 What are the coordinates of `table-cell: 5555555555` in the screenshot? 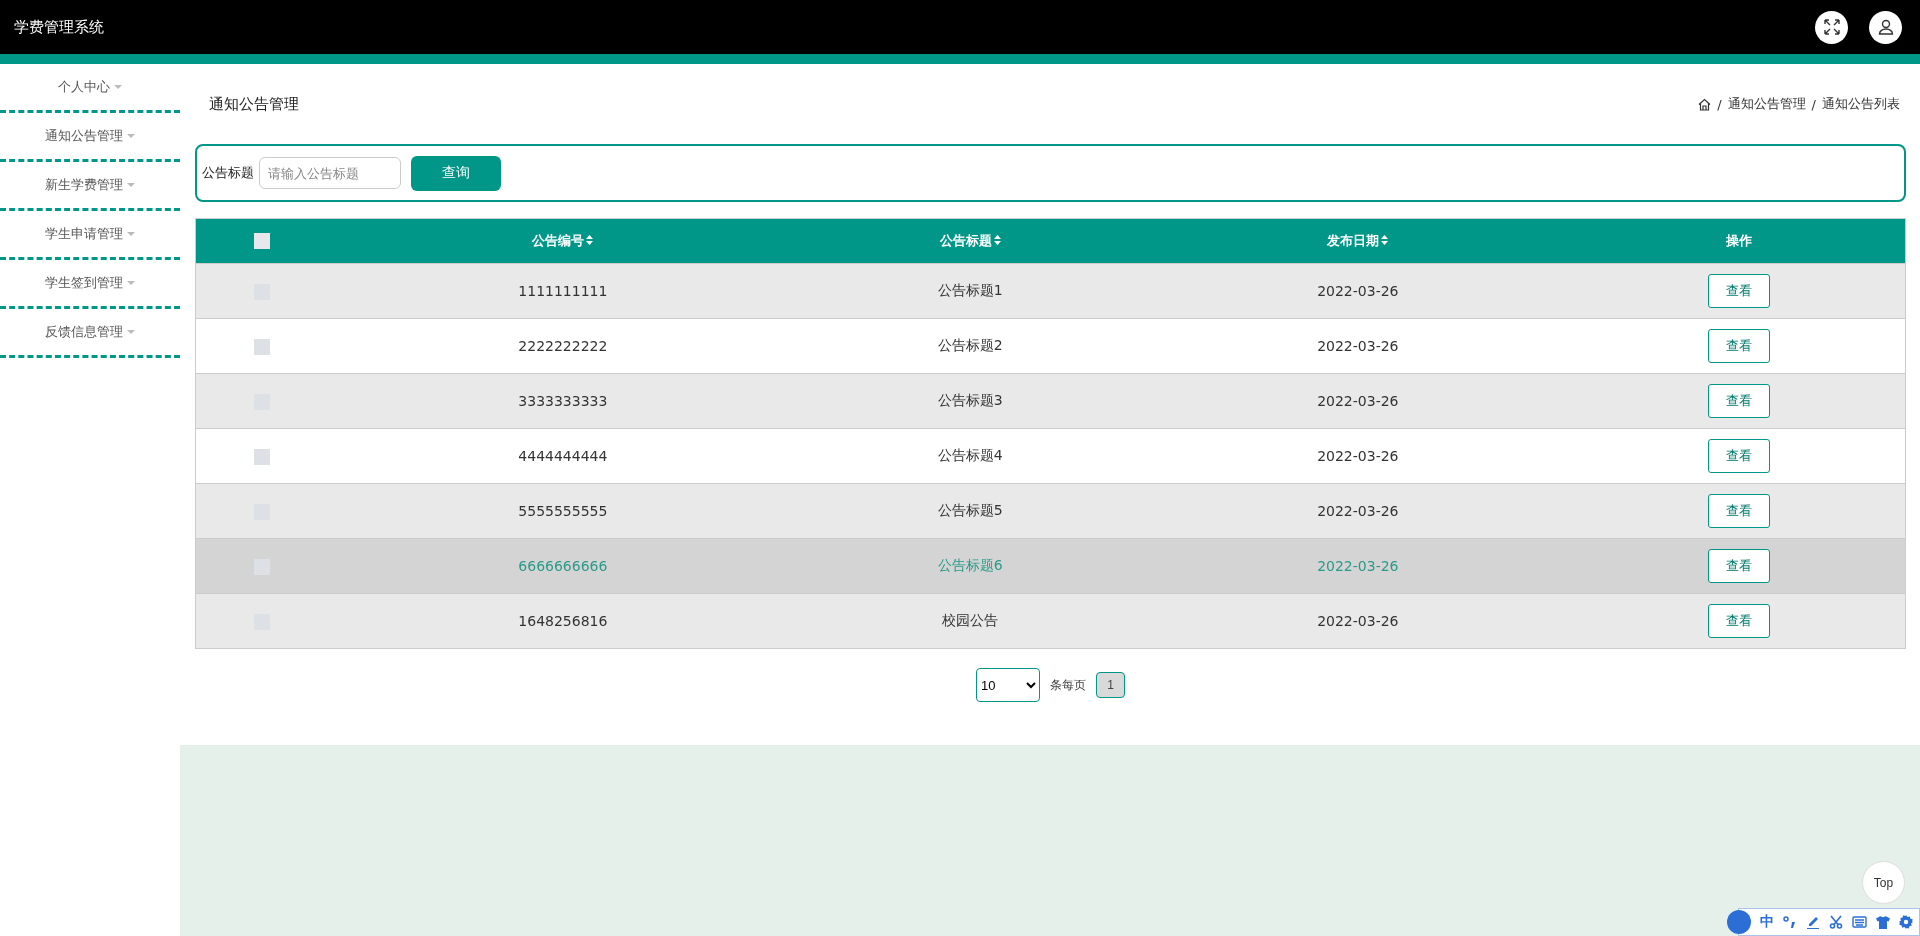 It's located at (563, 511).